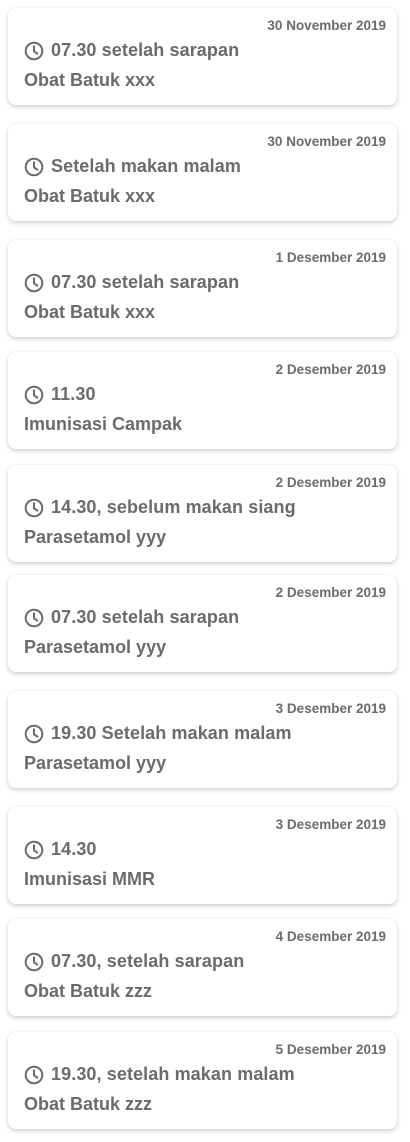 The image size is (410, 1142). I want to click on reminder-time: 07.30, setelah sarapan, so click(148, 961).